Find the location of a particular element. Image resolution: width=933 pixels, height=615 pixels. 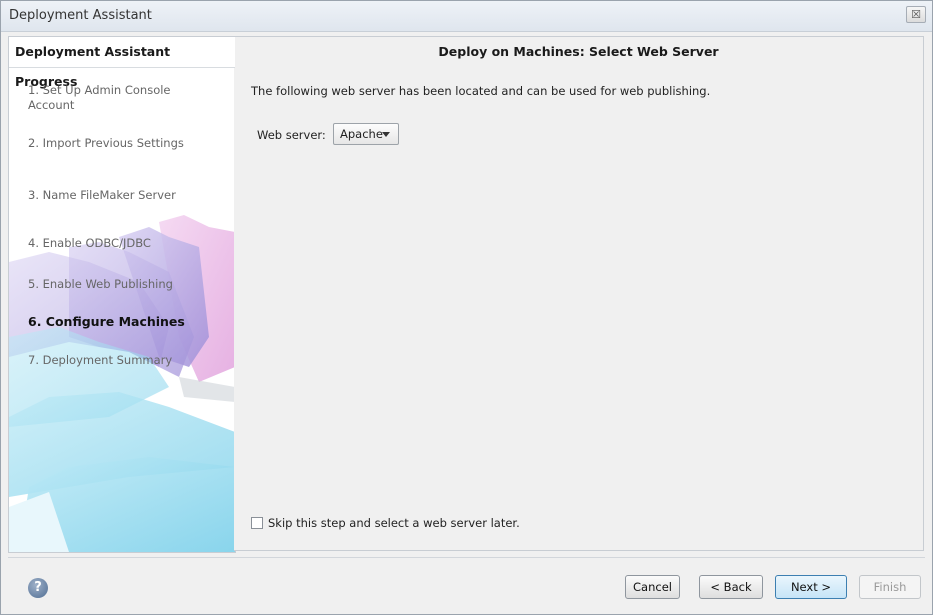

close-icon: ☒ is located at coordinates (916, 14).